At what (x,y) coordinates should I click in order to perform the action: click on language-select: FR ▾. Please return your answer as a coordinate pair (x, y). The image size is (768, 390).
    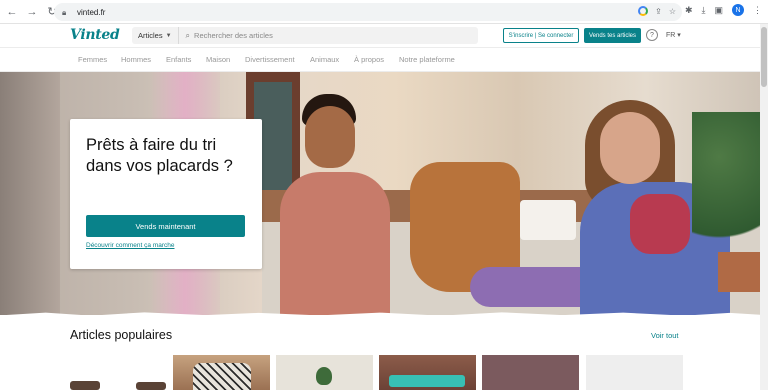
    Looking at the image, I should click on (673, 35).